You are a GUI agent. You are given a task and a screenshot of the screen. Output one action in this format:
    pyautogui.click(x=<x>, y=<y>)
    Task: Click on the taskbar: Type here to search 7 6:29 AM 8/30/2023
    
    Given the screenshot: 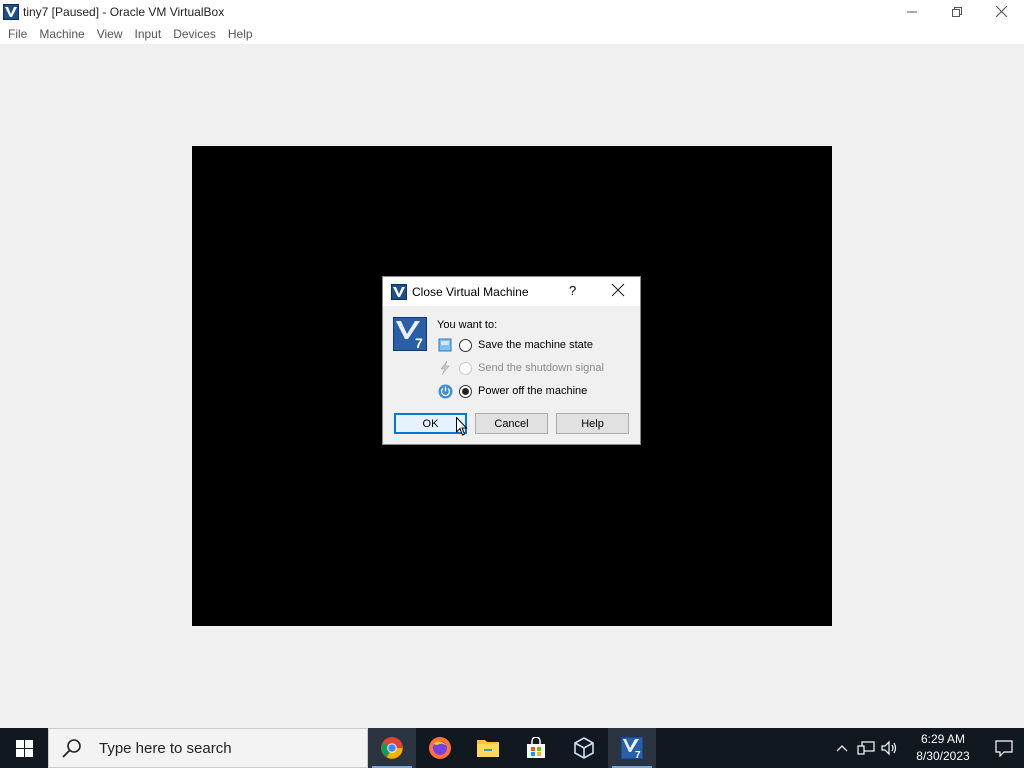 What is the action you would take?
    pyautogui.click(x=512, y=748)
    